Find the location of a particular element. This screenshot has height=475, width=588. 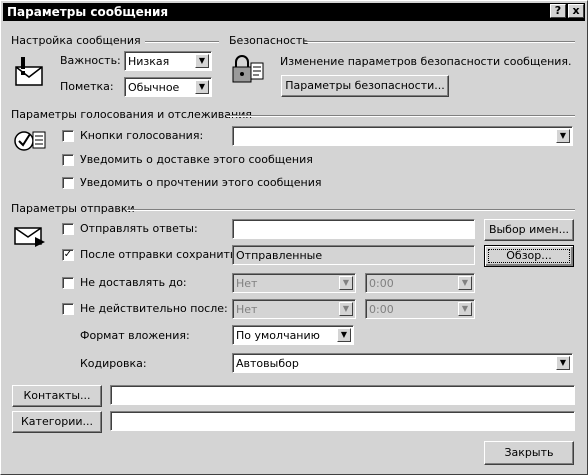

importance-label: Важность: is located at coordinates (90, 60).